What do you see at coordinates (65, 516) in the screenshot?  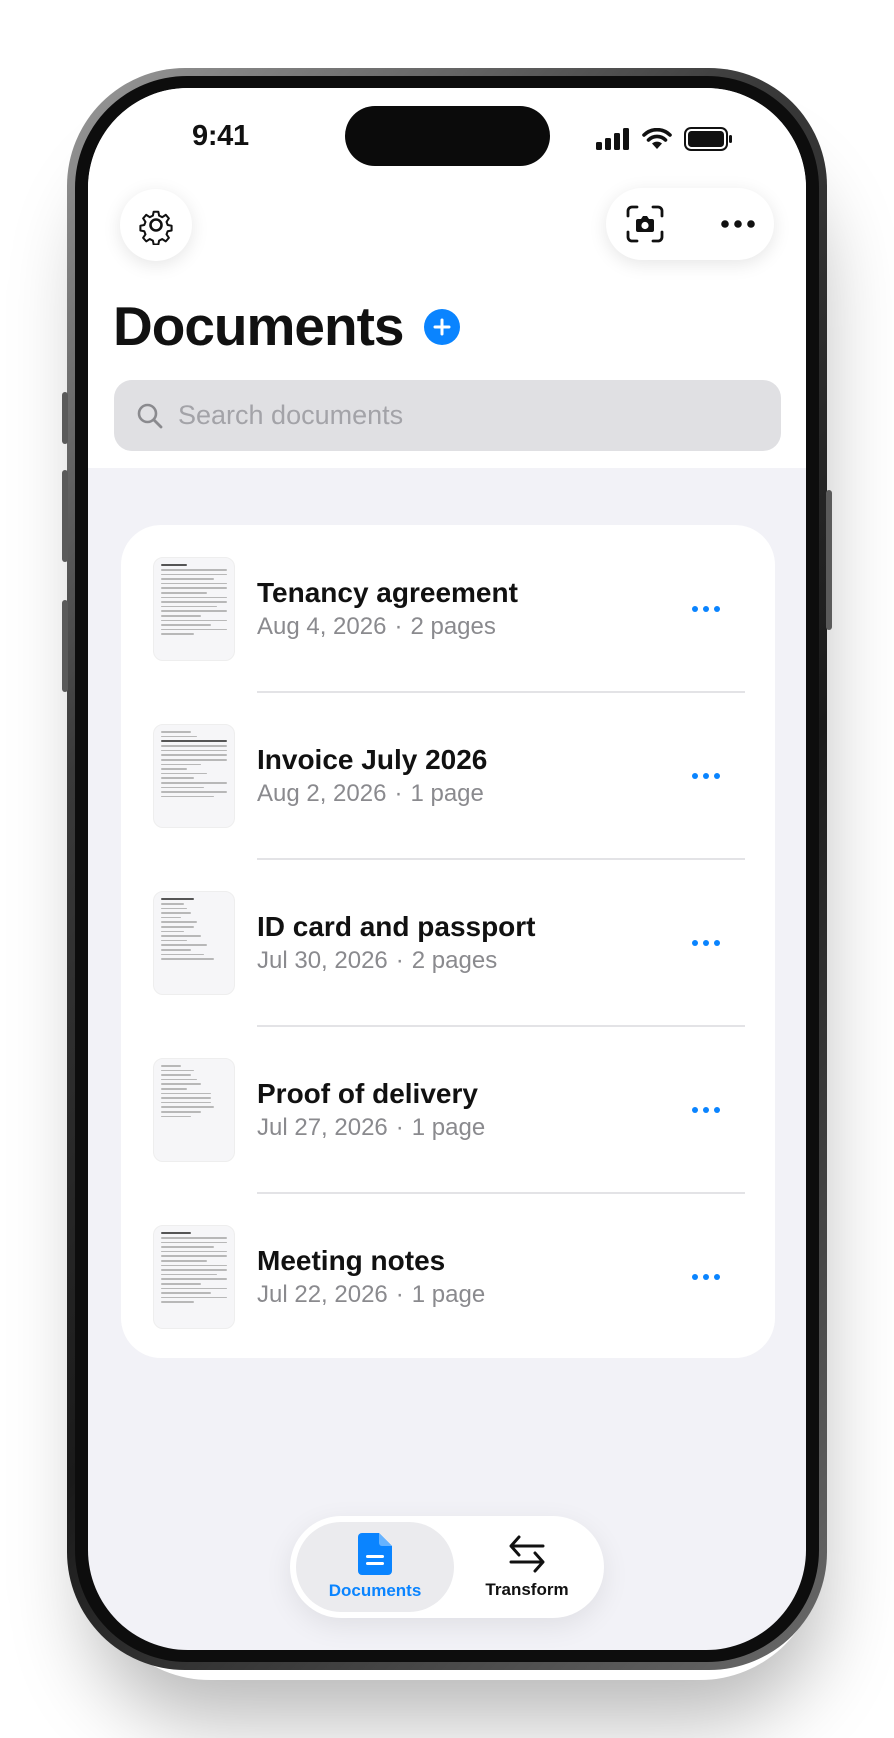 I see `volume-up-button` at bounding box center [65, 516].